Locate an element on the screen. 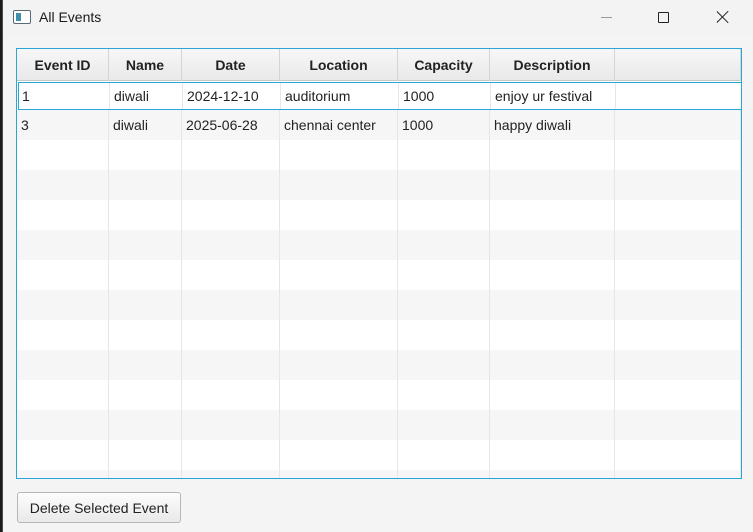  cell-location: auditorium is located at coordinates (340, 96).